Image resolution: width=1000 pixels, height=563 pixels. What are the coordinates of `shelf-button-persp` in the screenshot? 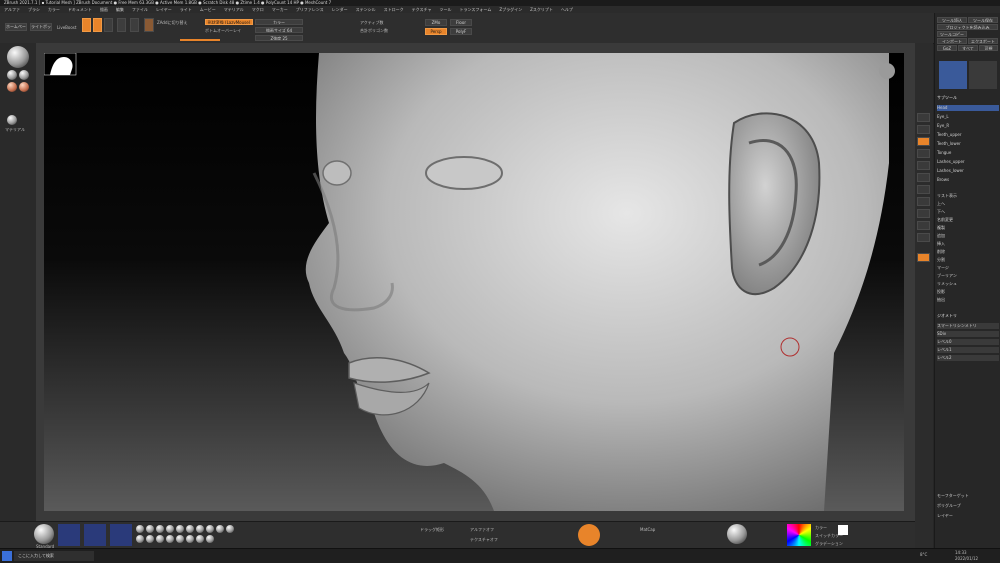 It's located at (923, 141).